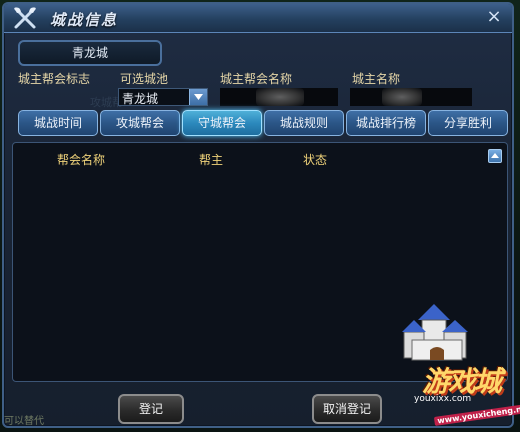 Image resolution: width=520 pixels, height=432 pixels. Describe the element at coordinates (84, 20) in the screenshot. I see `window-title: 城战信息` at that location.